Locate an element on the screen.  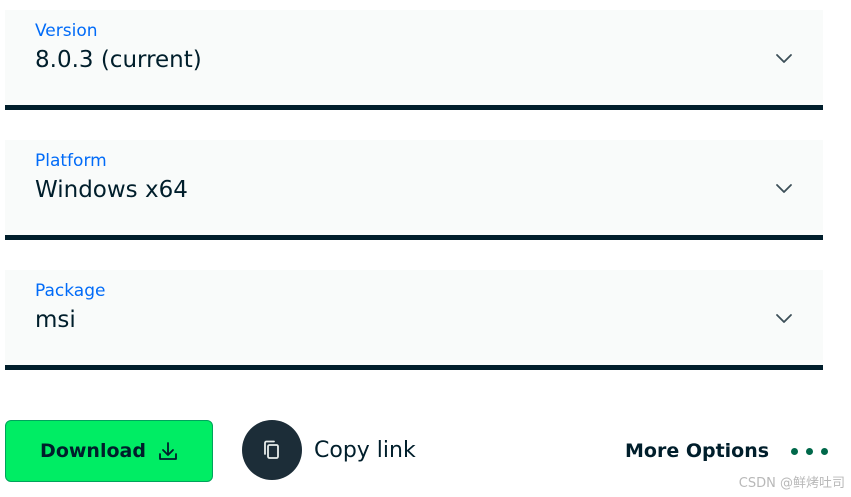
version-label: Version is located at coordinates (66, 31).